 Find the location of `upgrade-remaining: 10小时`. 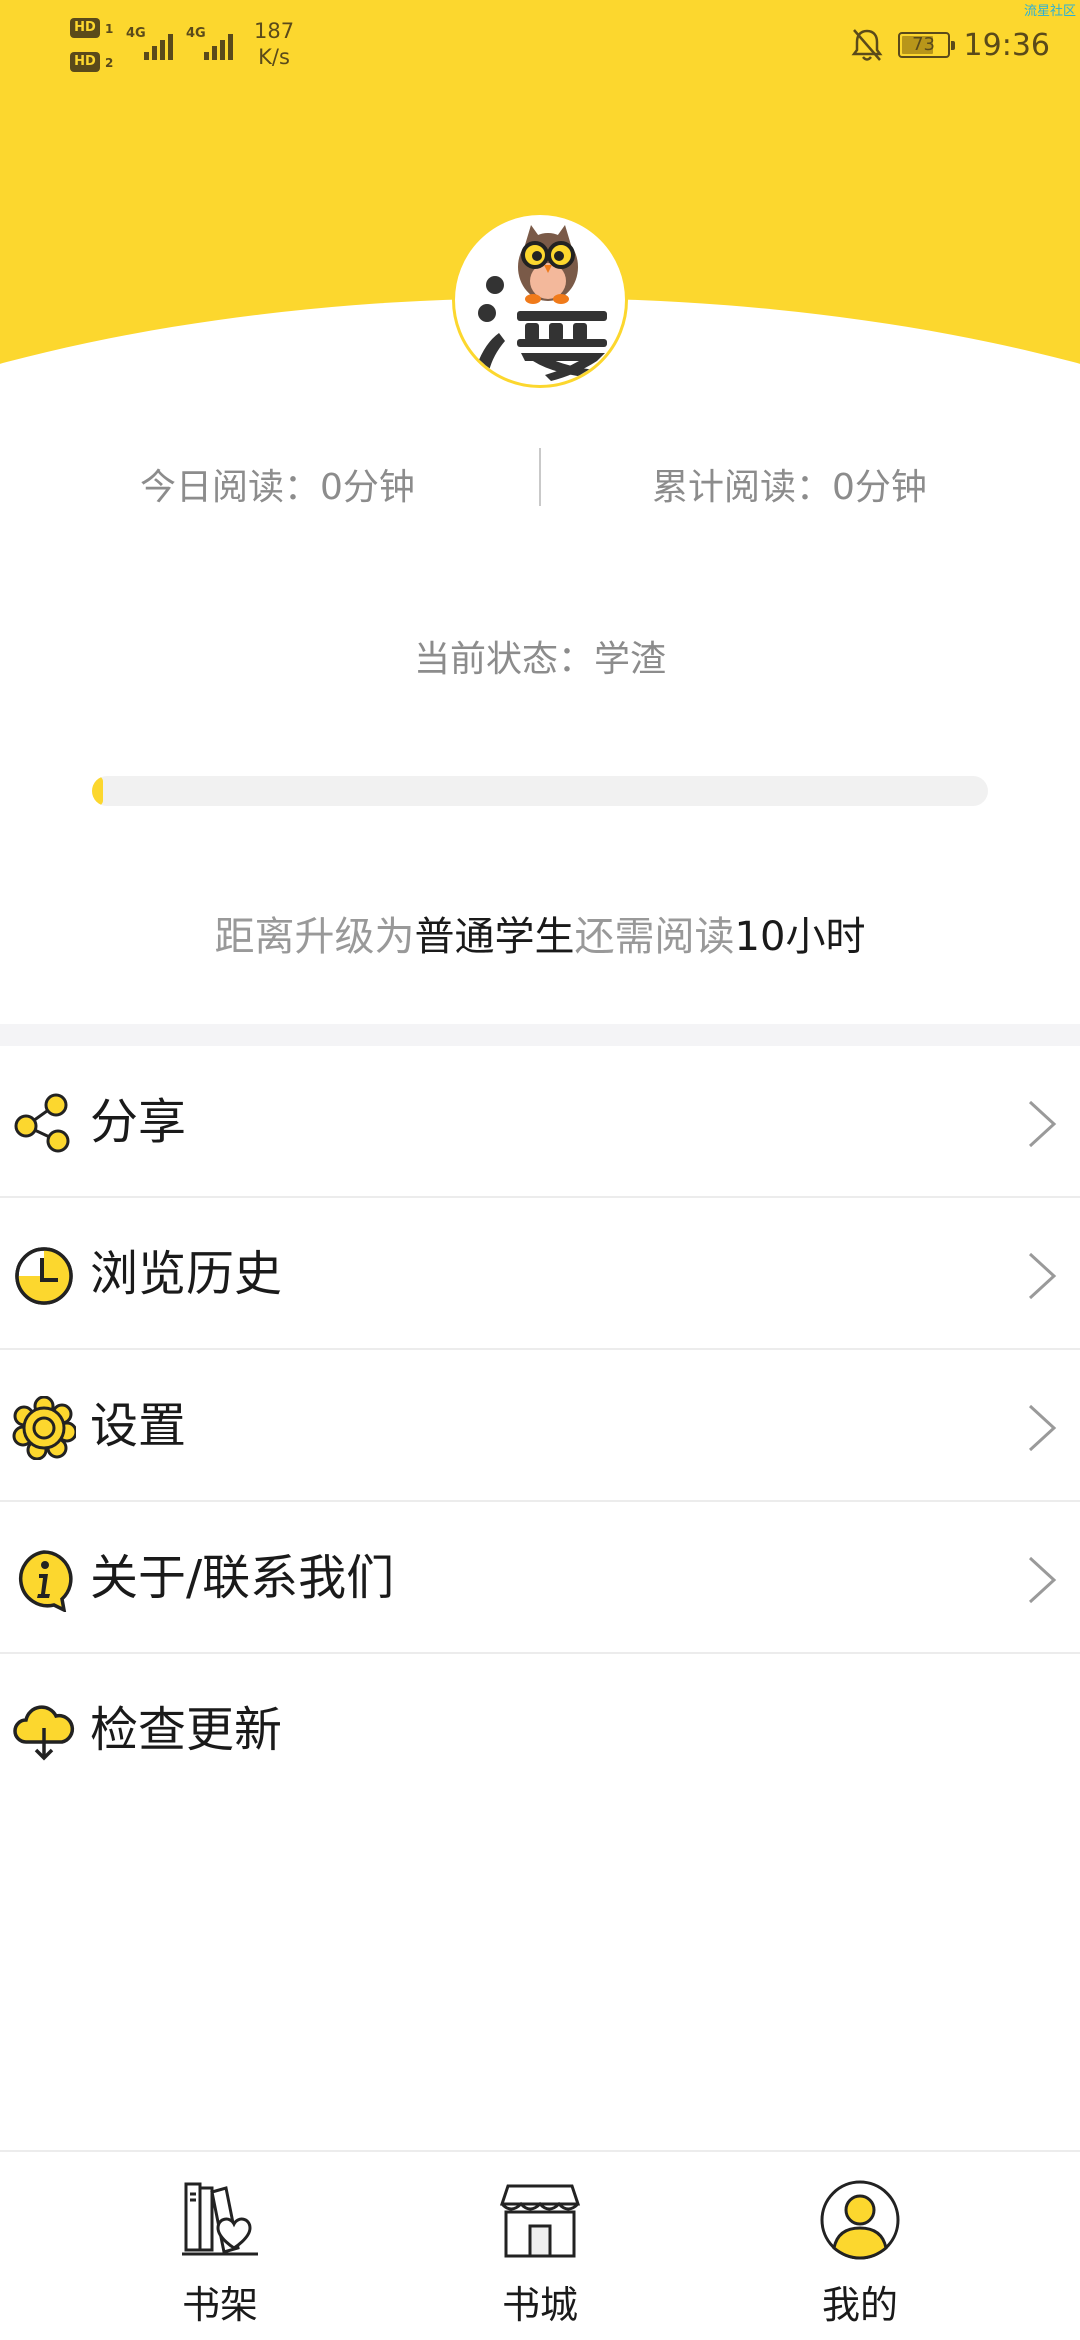

upgrade-remaining: 10小时 is located at coordinates (800, 937).